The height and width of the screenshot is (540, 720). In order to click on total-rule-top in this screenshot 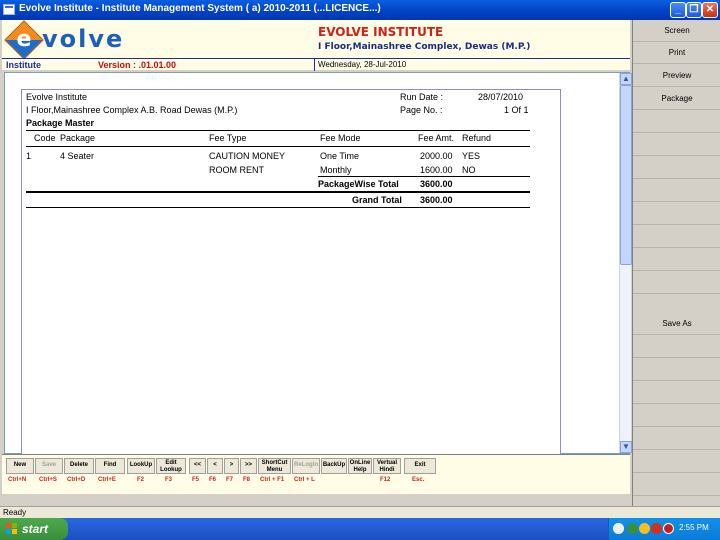, I will do `click(278, 192)`.